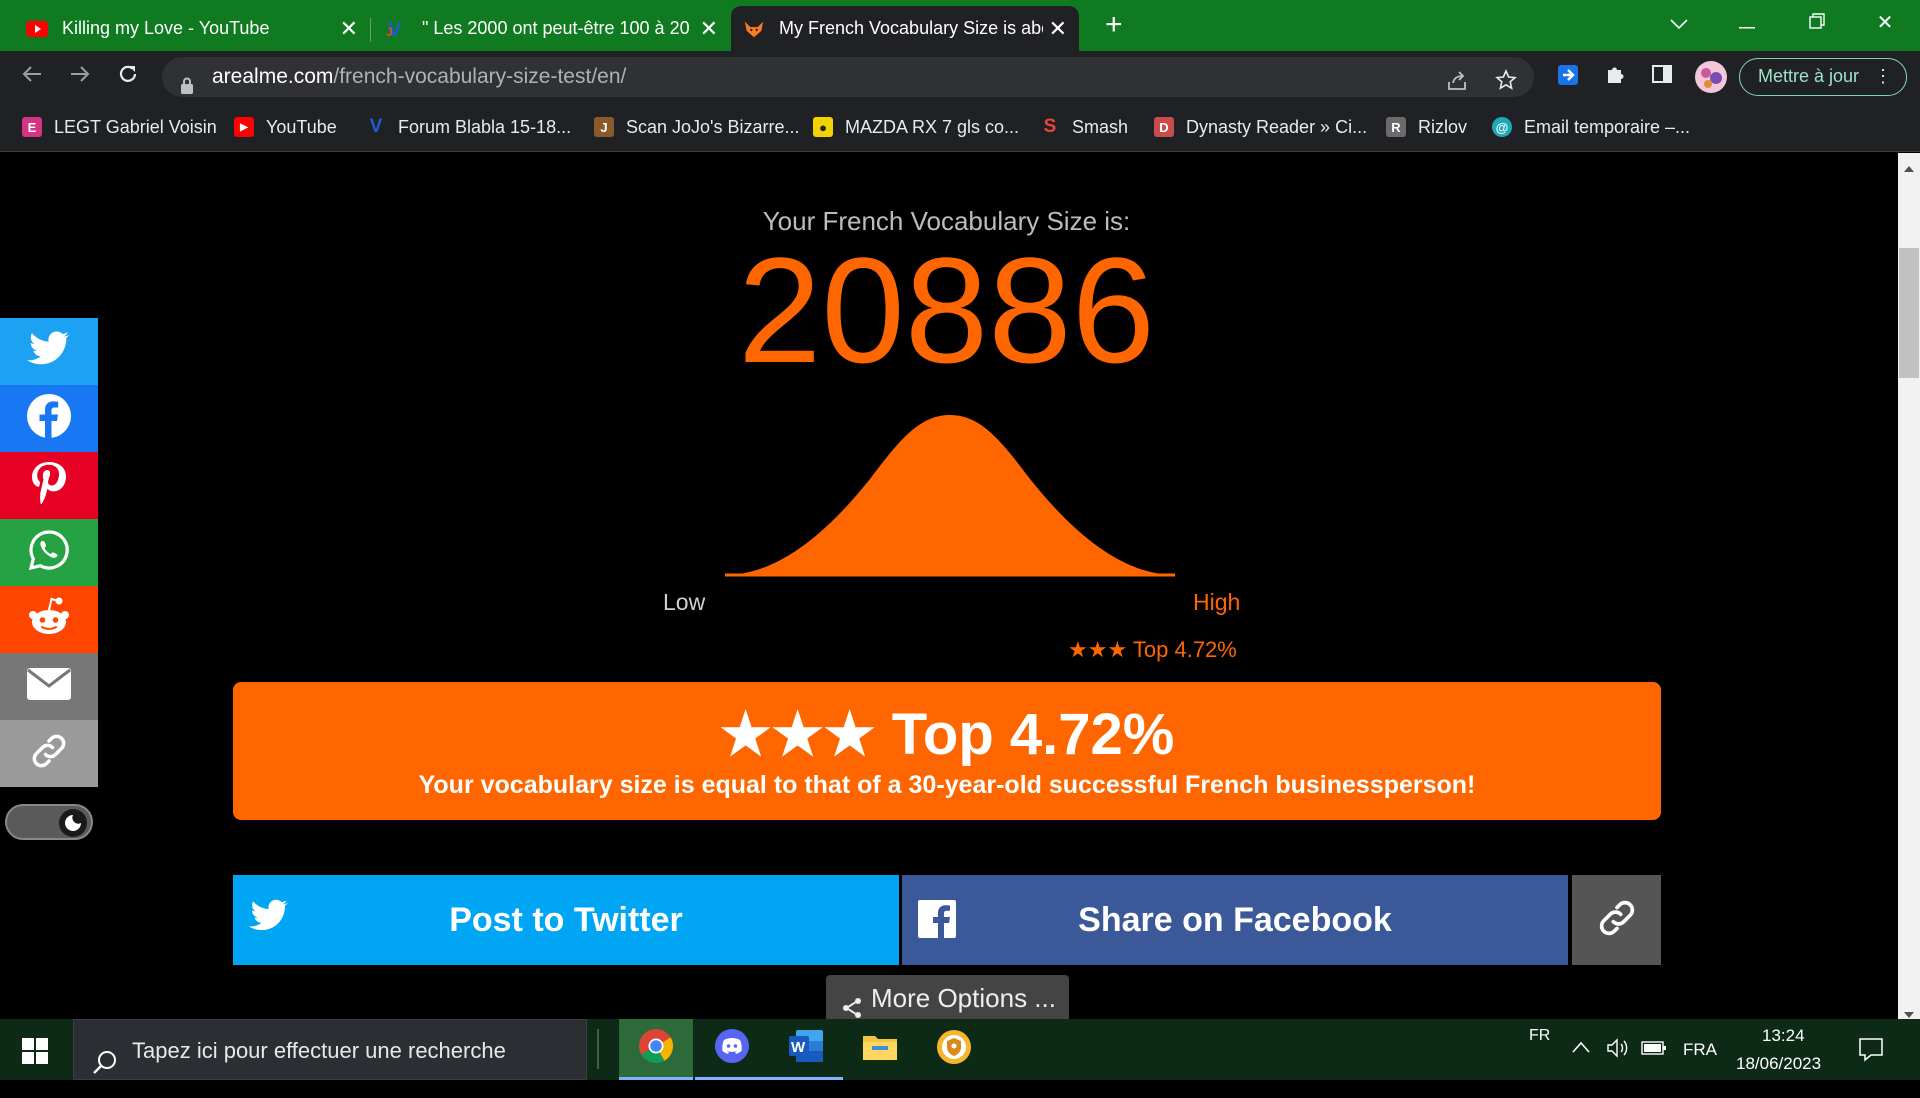  Describe the element at coordinates (1539, 1036) in the screenshot. I see `input-language-short: FR` at that location.